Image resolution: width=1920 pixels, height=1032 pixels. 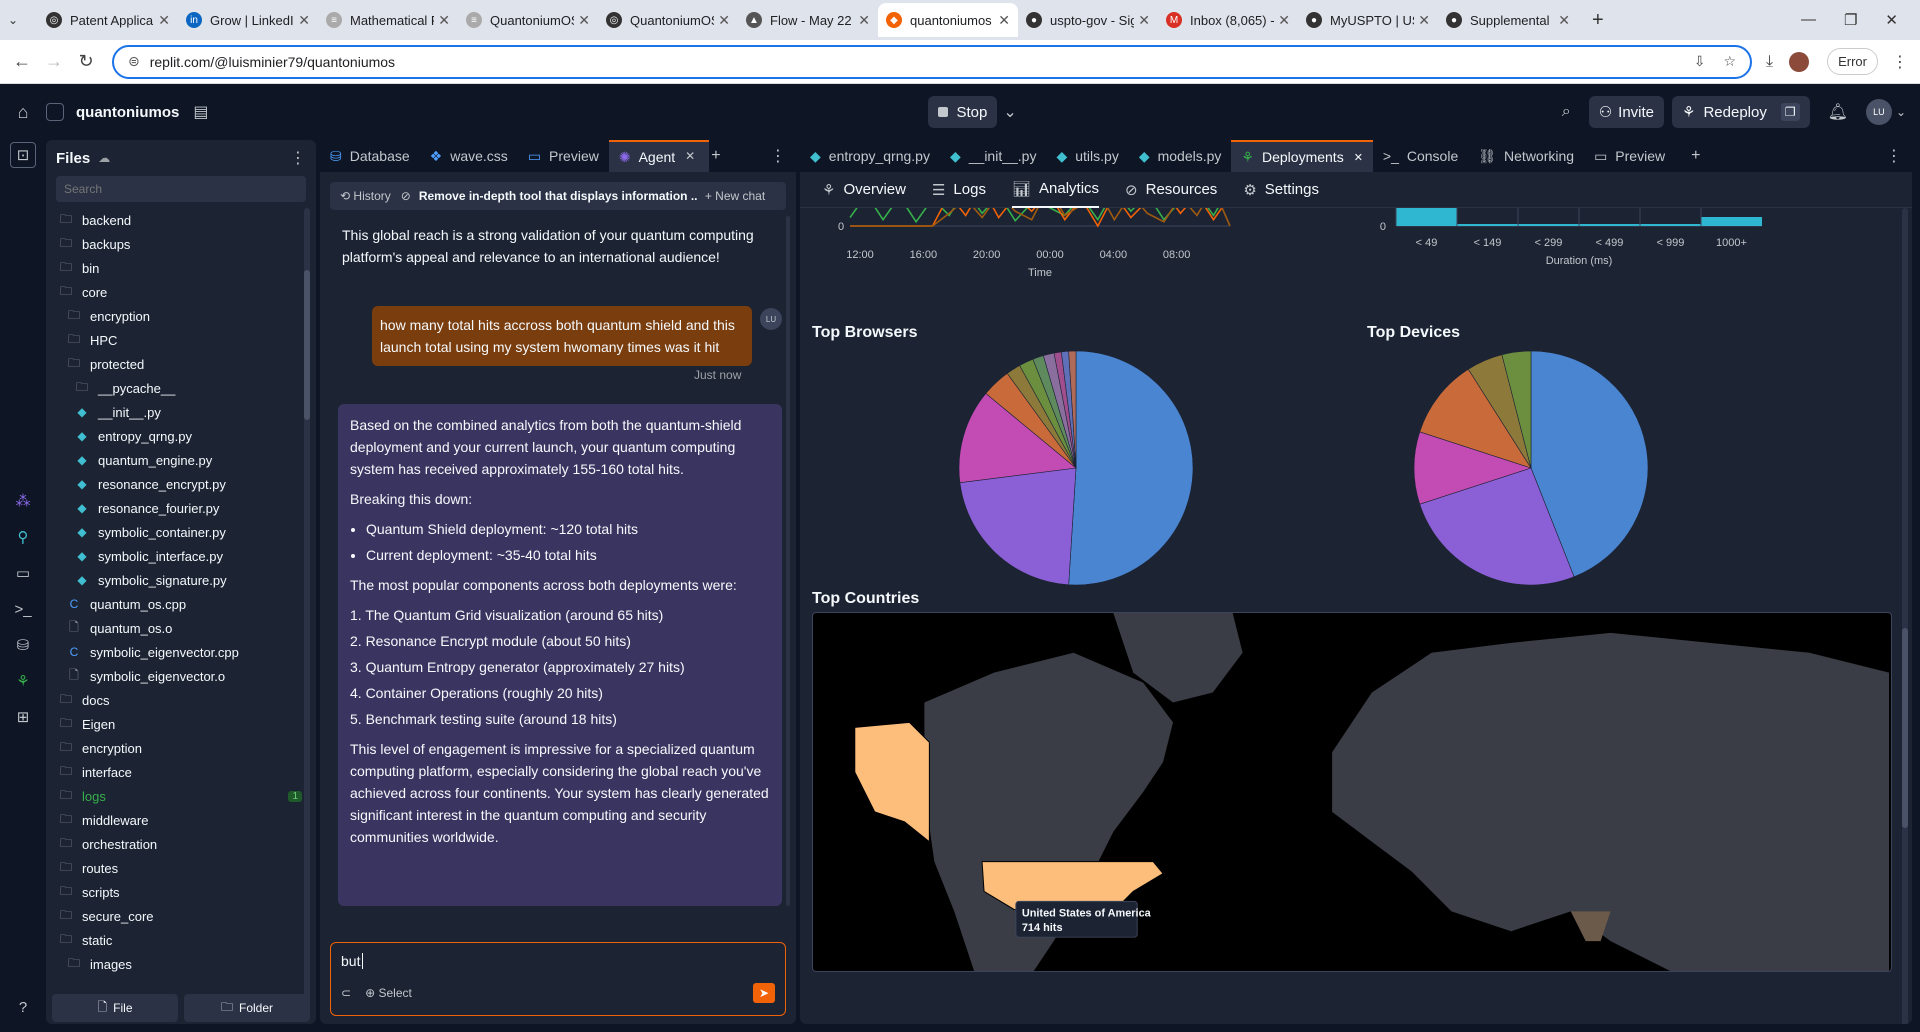 I want to click on files-menu-icon: ⋮, so click(x=298, y=158).